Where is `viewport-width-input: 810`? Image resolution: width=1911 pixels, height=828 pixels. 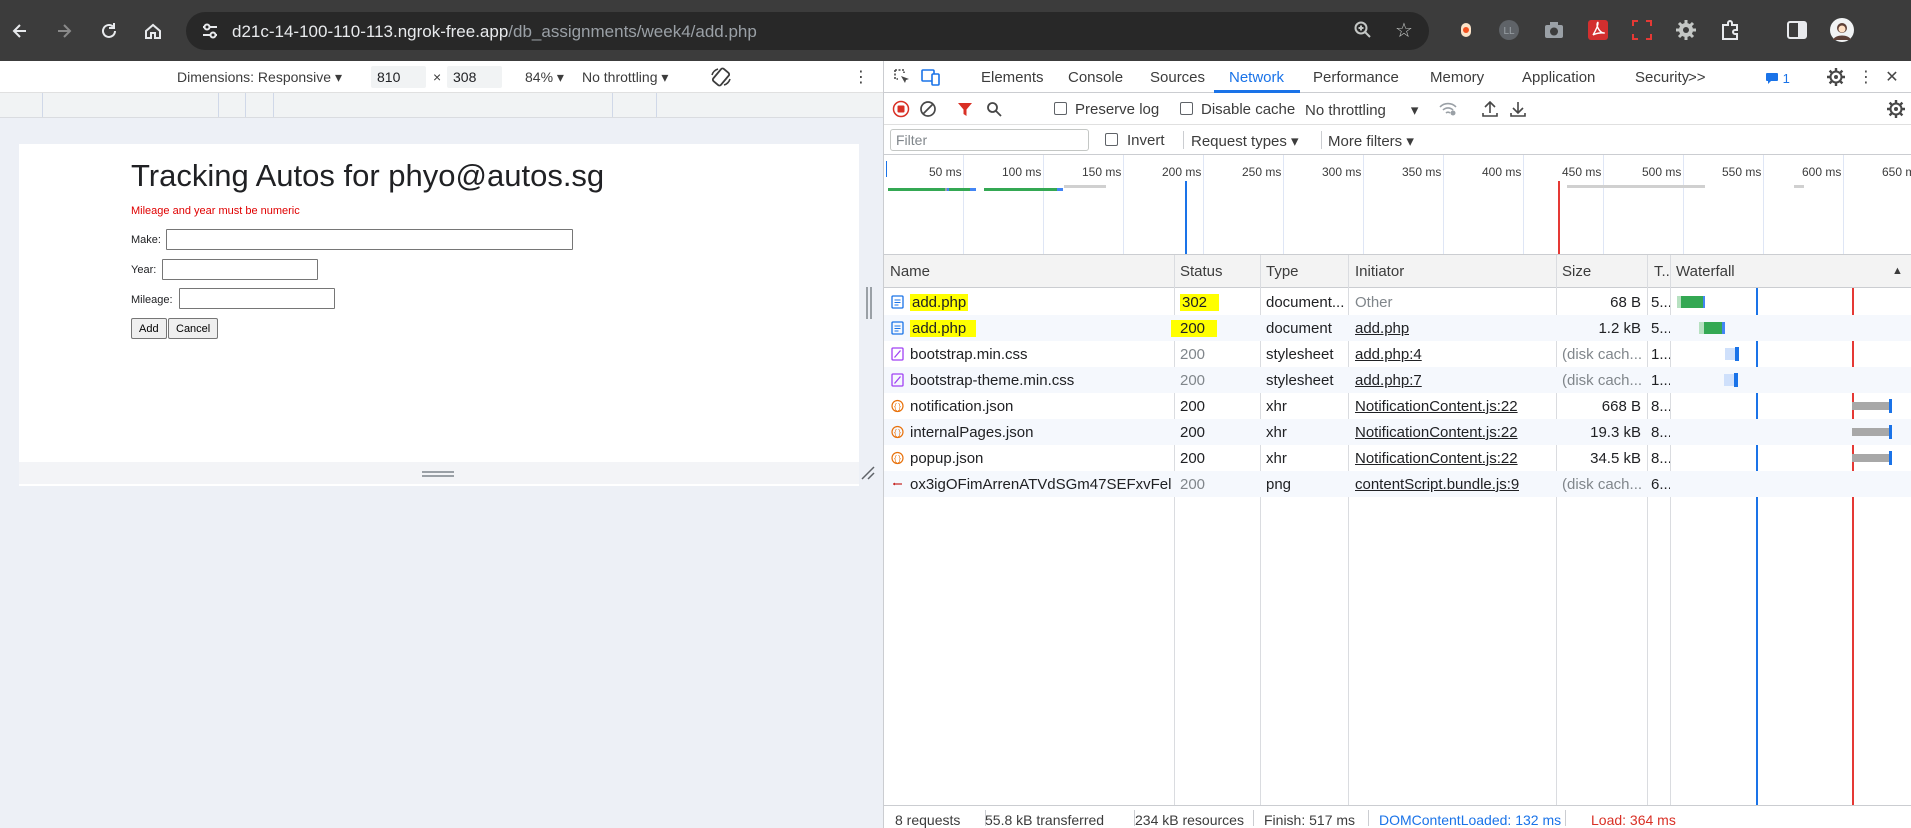 viewport-width-input: 810 is located at coordinates (398, 77).